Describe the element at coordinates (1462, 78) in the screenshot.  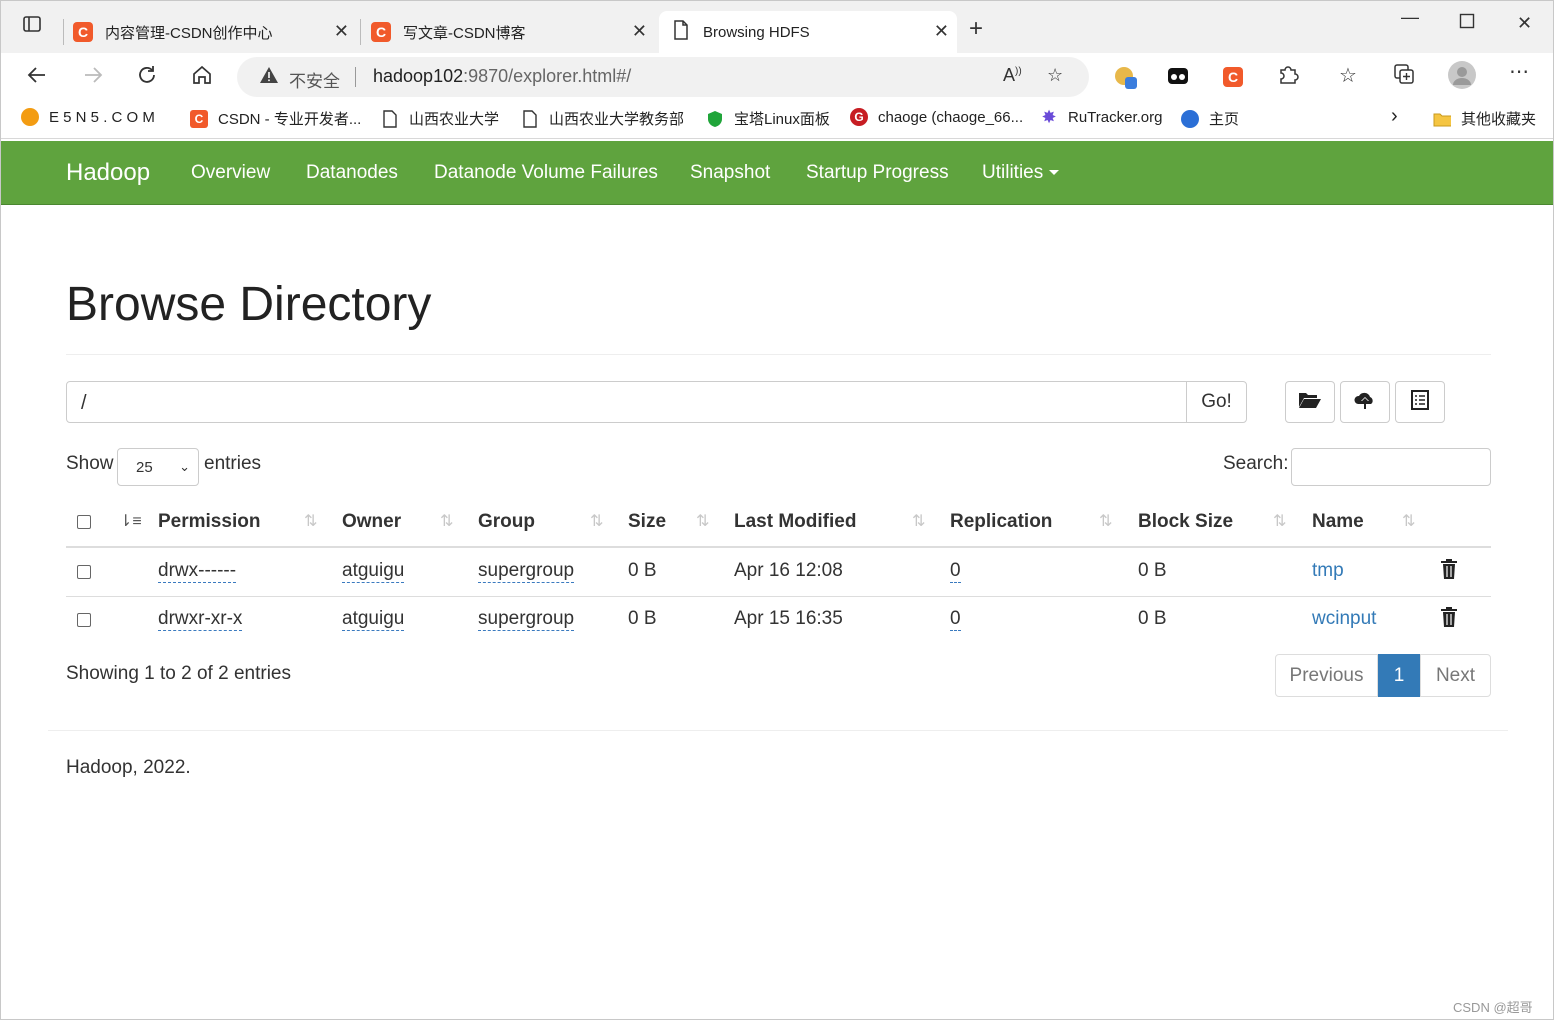
I see `profile-avatar` at that location.